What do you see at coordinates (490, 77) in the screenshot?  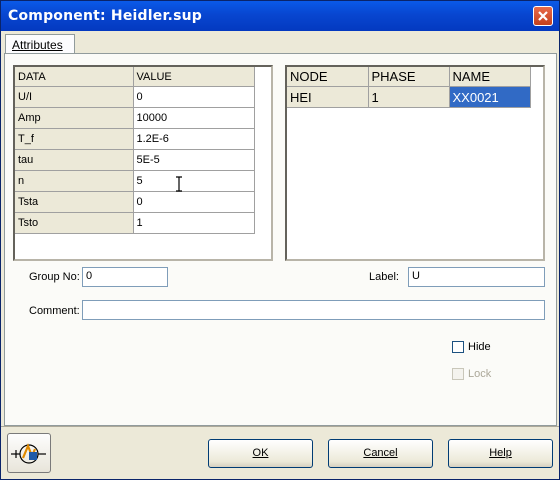 I see `column-header-name: NAME` at bounding box center [490, 77].